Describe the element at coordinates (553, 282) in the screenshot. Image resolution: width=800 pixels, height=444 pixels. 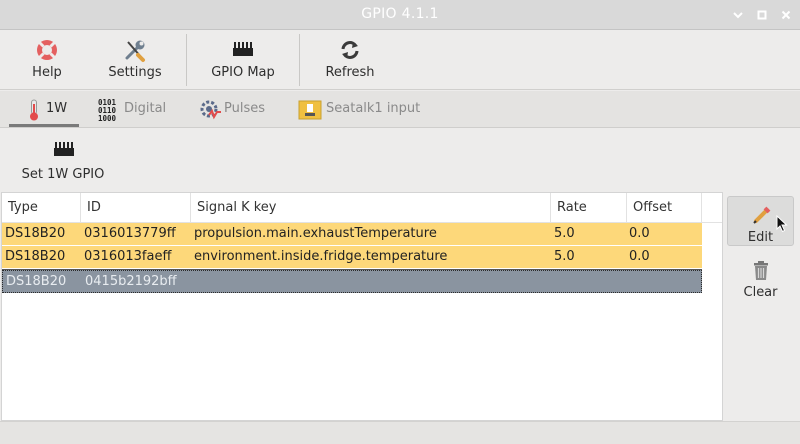
I see `cell-rate` at that location.